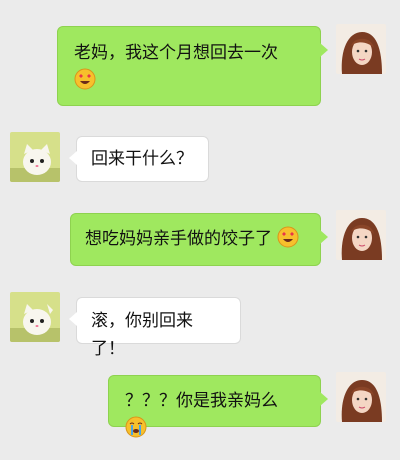 The image size is (400, 460). I want to click on message-bubble-incoming: 回来干什么？, so click(139, 159).